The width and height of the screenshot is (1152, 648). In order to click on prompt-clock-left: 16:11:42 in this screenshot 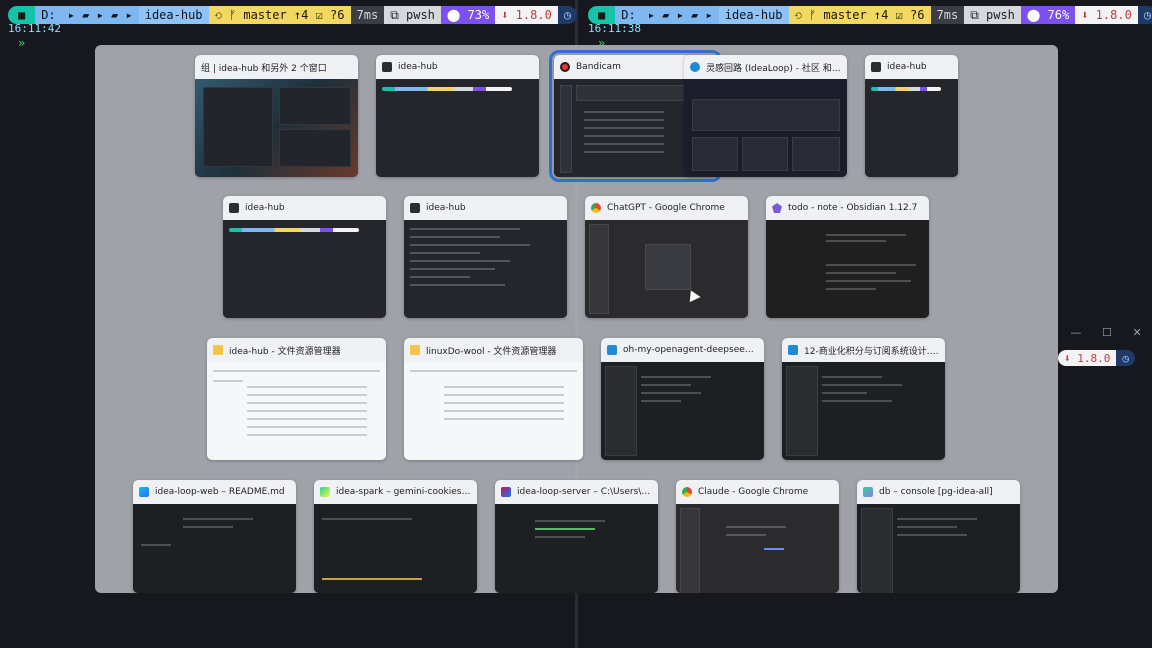, I will do `click(34, 28)`.